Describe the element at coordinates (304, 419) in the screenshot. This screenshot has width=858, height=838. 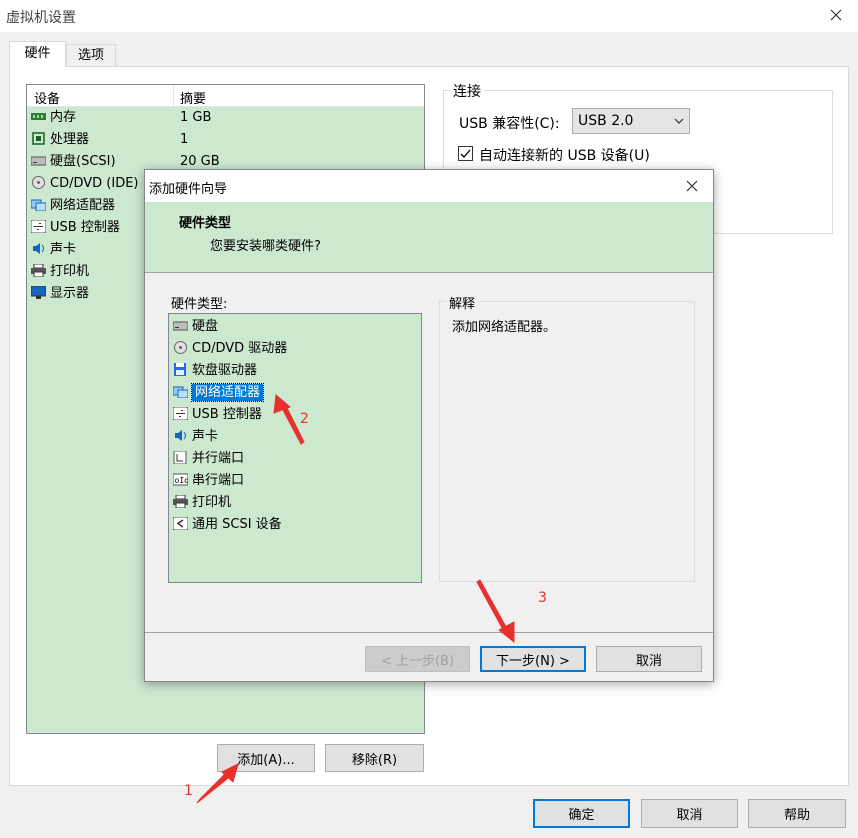
I see `annotation-label-2: 2` at that location.